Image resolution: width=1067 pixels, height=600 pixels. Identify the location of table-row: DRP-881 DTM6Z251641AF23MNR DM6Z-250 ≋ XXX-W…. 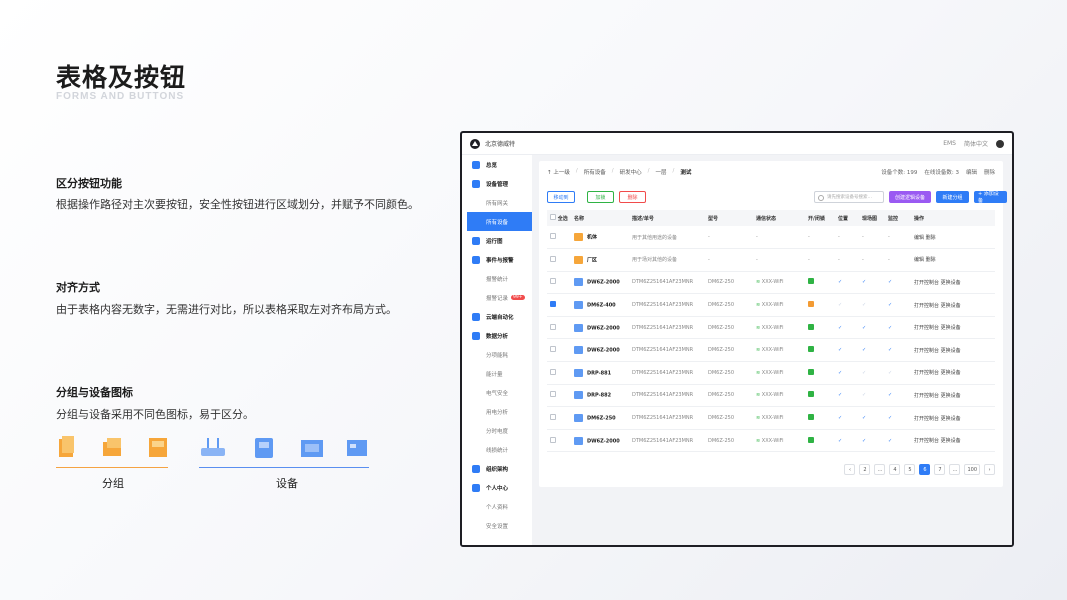
(771, 373).